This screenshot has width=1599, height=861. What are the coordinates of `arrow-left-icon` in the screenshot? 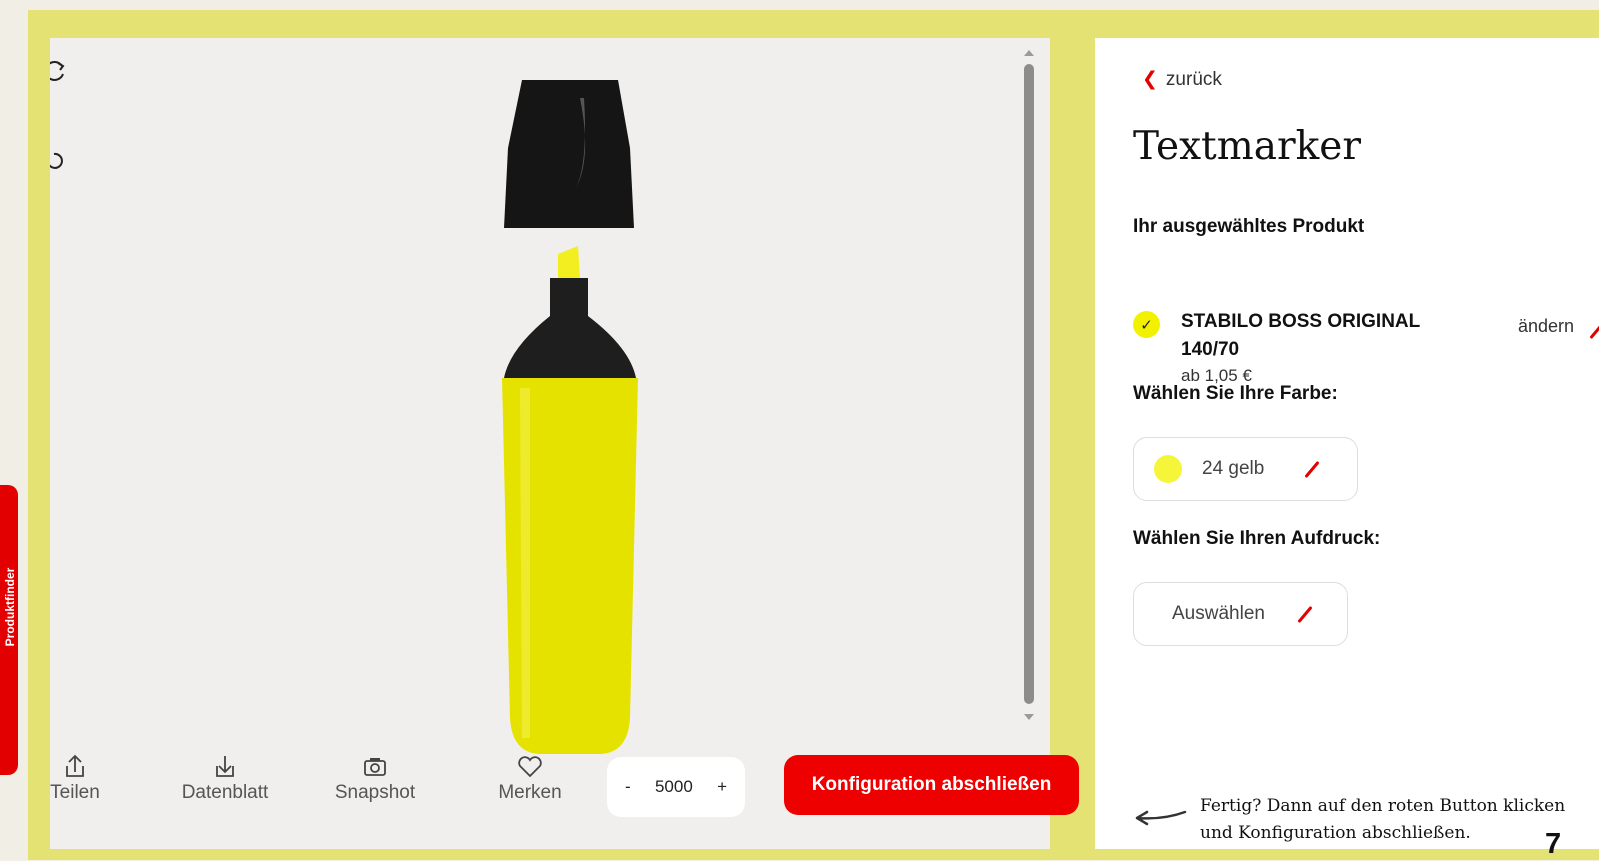 It's located at (1161, 818).